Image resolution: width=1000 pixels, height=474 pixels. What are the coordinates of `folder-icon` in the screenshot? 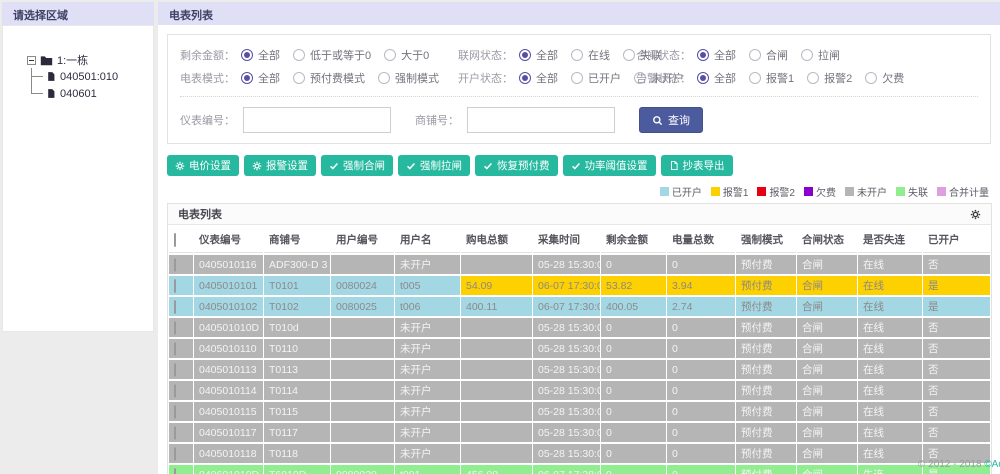 It's located at (46, 60).